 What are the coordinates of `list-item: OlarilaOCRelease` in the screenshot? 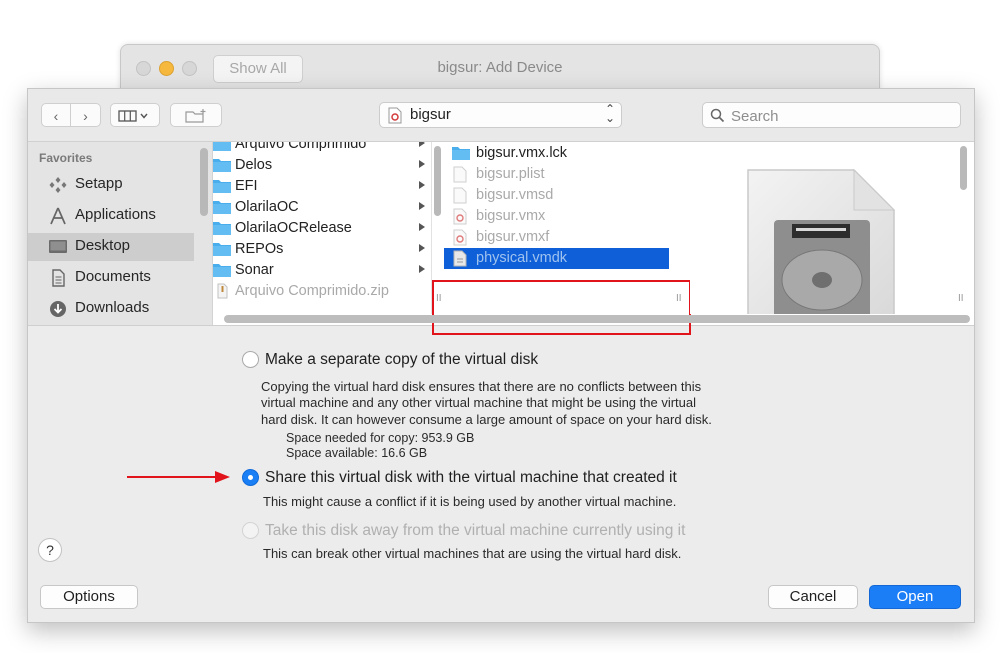 It's located at (322, 228).